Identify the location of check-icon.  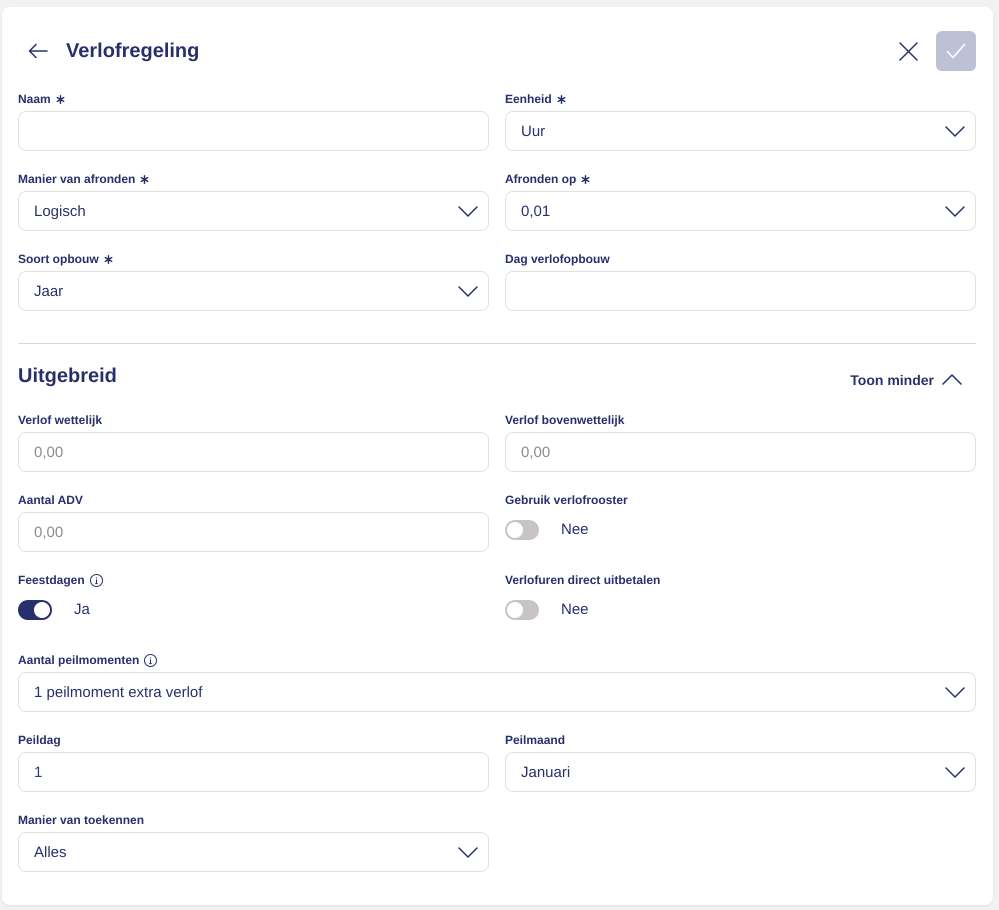
(956, 51).